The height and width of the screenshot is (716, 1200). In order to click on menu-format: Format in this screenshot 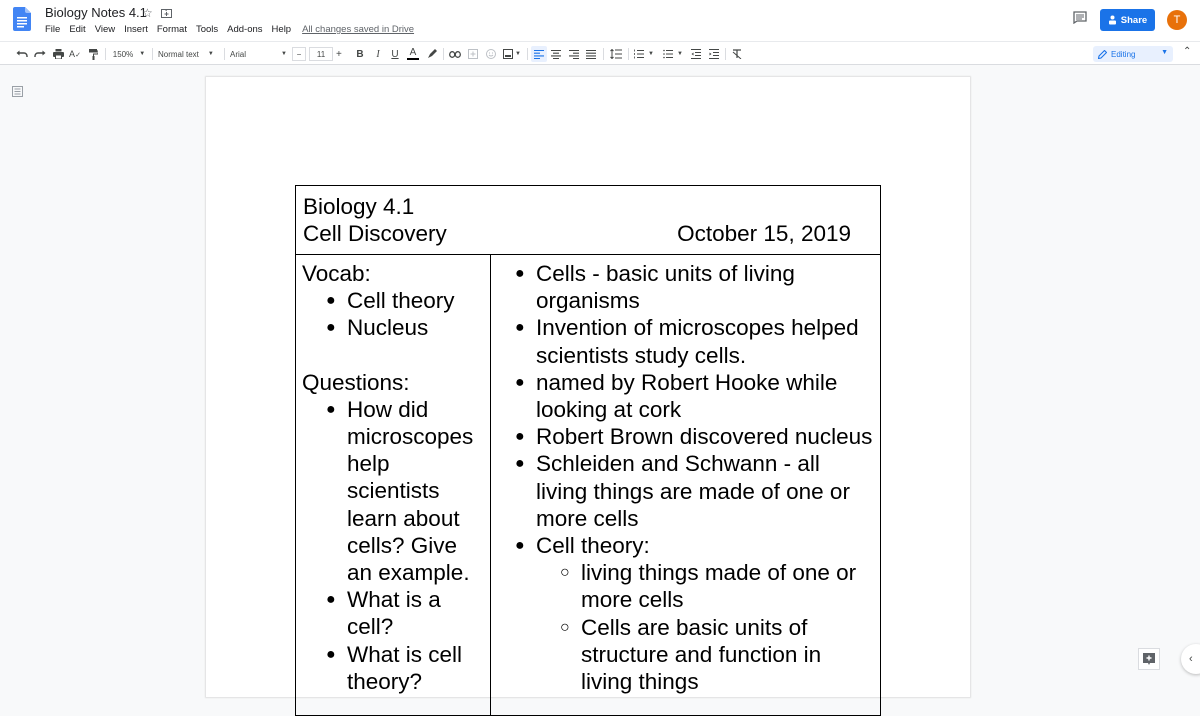, I will do `click(172, 29)`.